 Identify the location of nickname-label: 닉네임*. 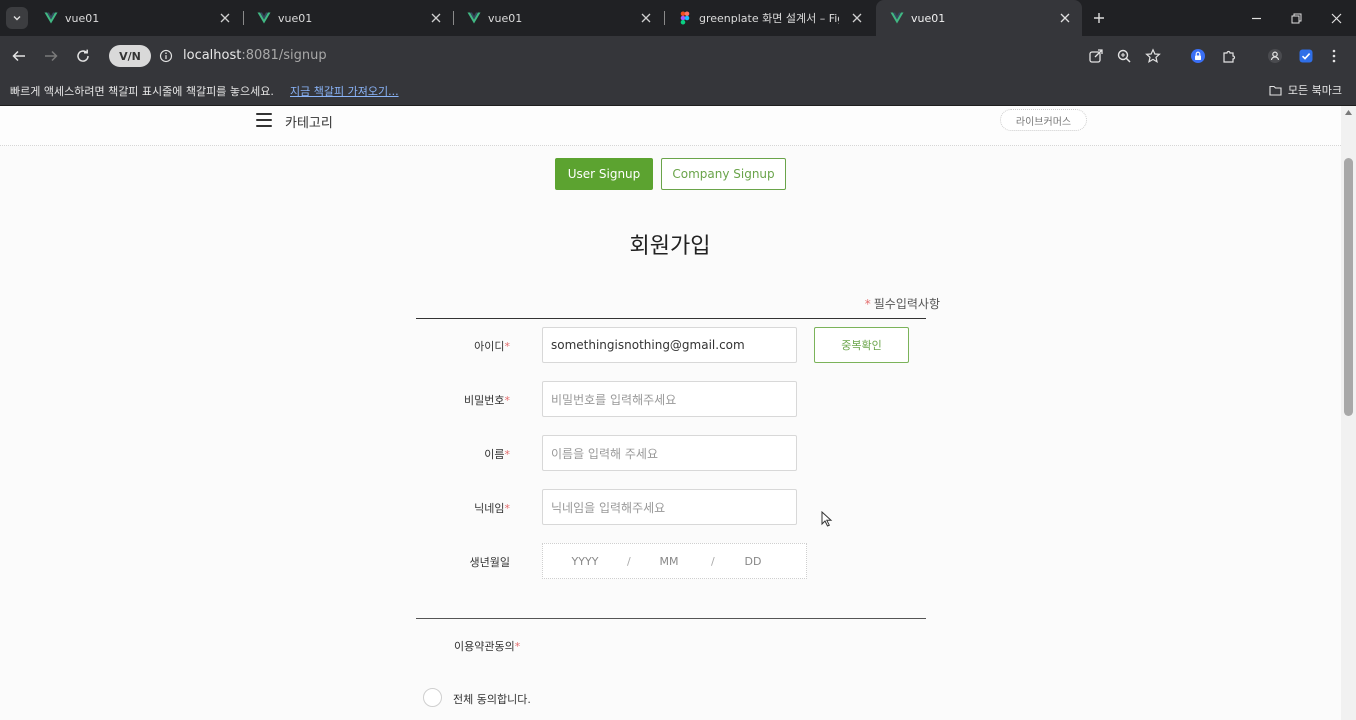
(445, 508).